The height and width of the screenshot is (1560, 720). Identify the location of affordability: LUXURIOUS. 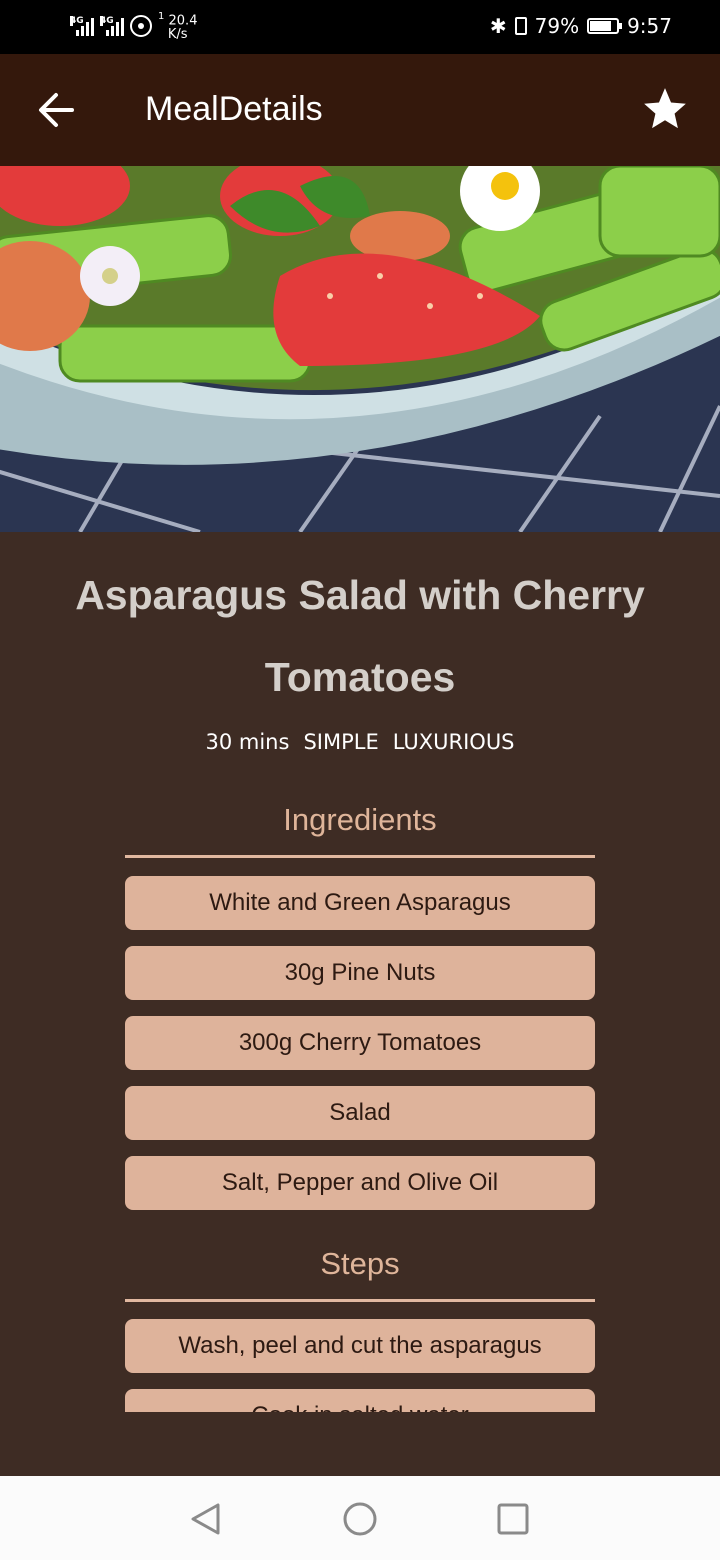
(453, 742).